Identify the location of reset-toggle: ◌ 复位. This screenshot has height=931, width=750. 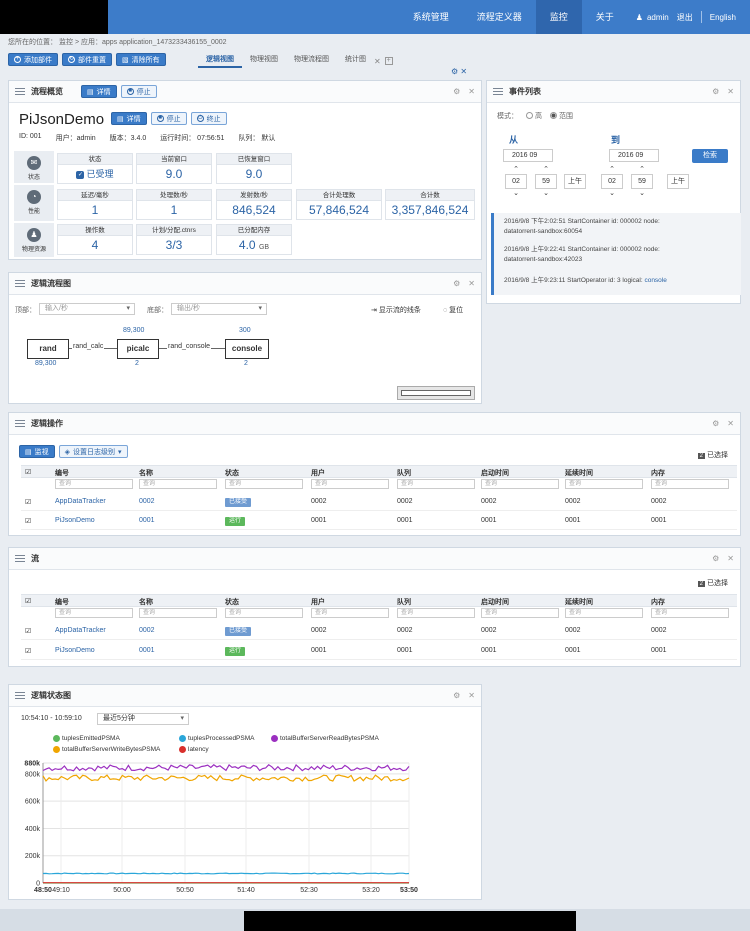
(453, 310).